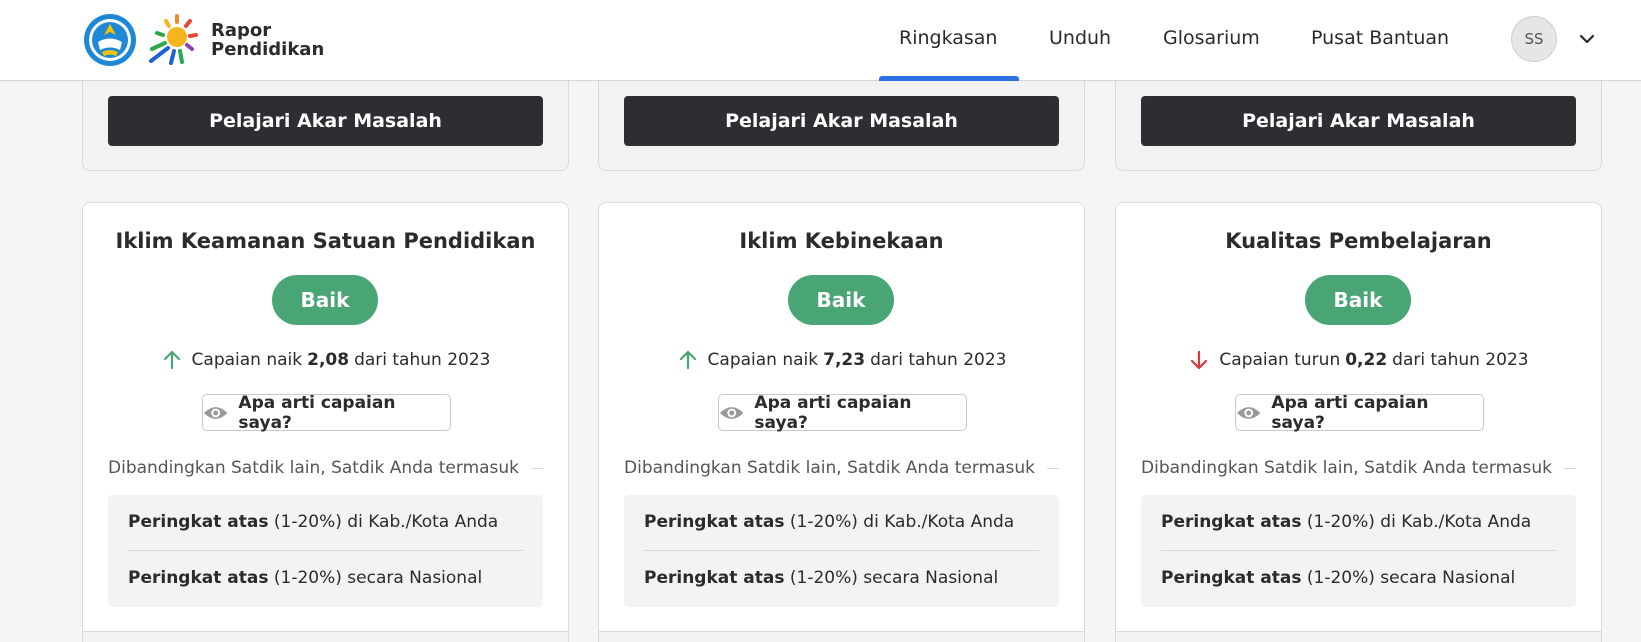 Image resolution: width=1641 pixels, height=642 pixels. What do you see at coordinates (174, 41) in the screenshot?
I see `rapor-pendidikan-logo-icon` at bounding box center [174, 41].